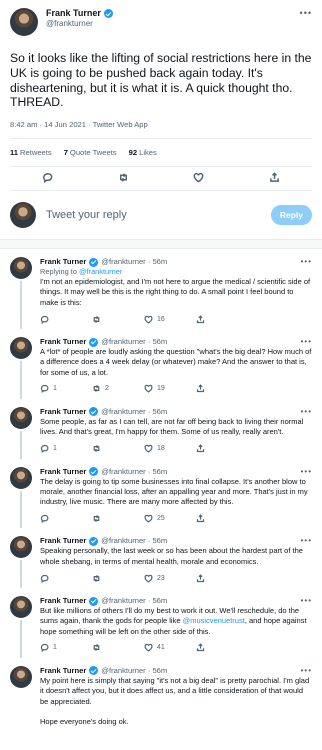 The width and height of the screenshot is (322, 750). Describe the element at coordinates (90, 152) in the screenshot. I see `quote-tweets-stat: 7 Quote Tweets` at that location.